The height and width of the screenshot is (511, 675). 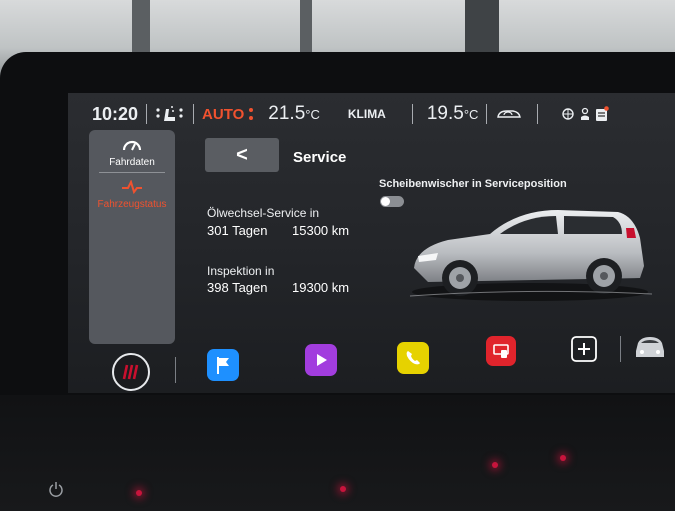 I want to click on clock: 10:20, so click(x=115, y=113).